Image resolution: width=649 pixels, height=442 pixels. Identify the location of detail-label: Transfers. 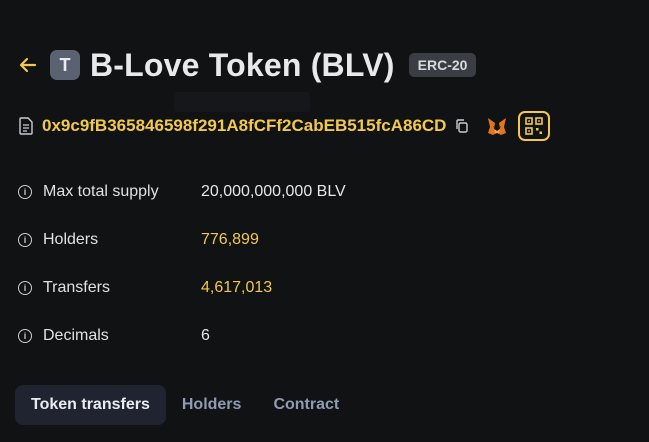
(76, 287).